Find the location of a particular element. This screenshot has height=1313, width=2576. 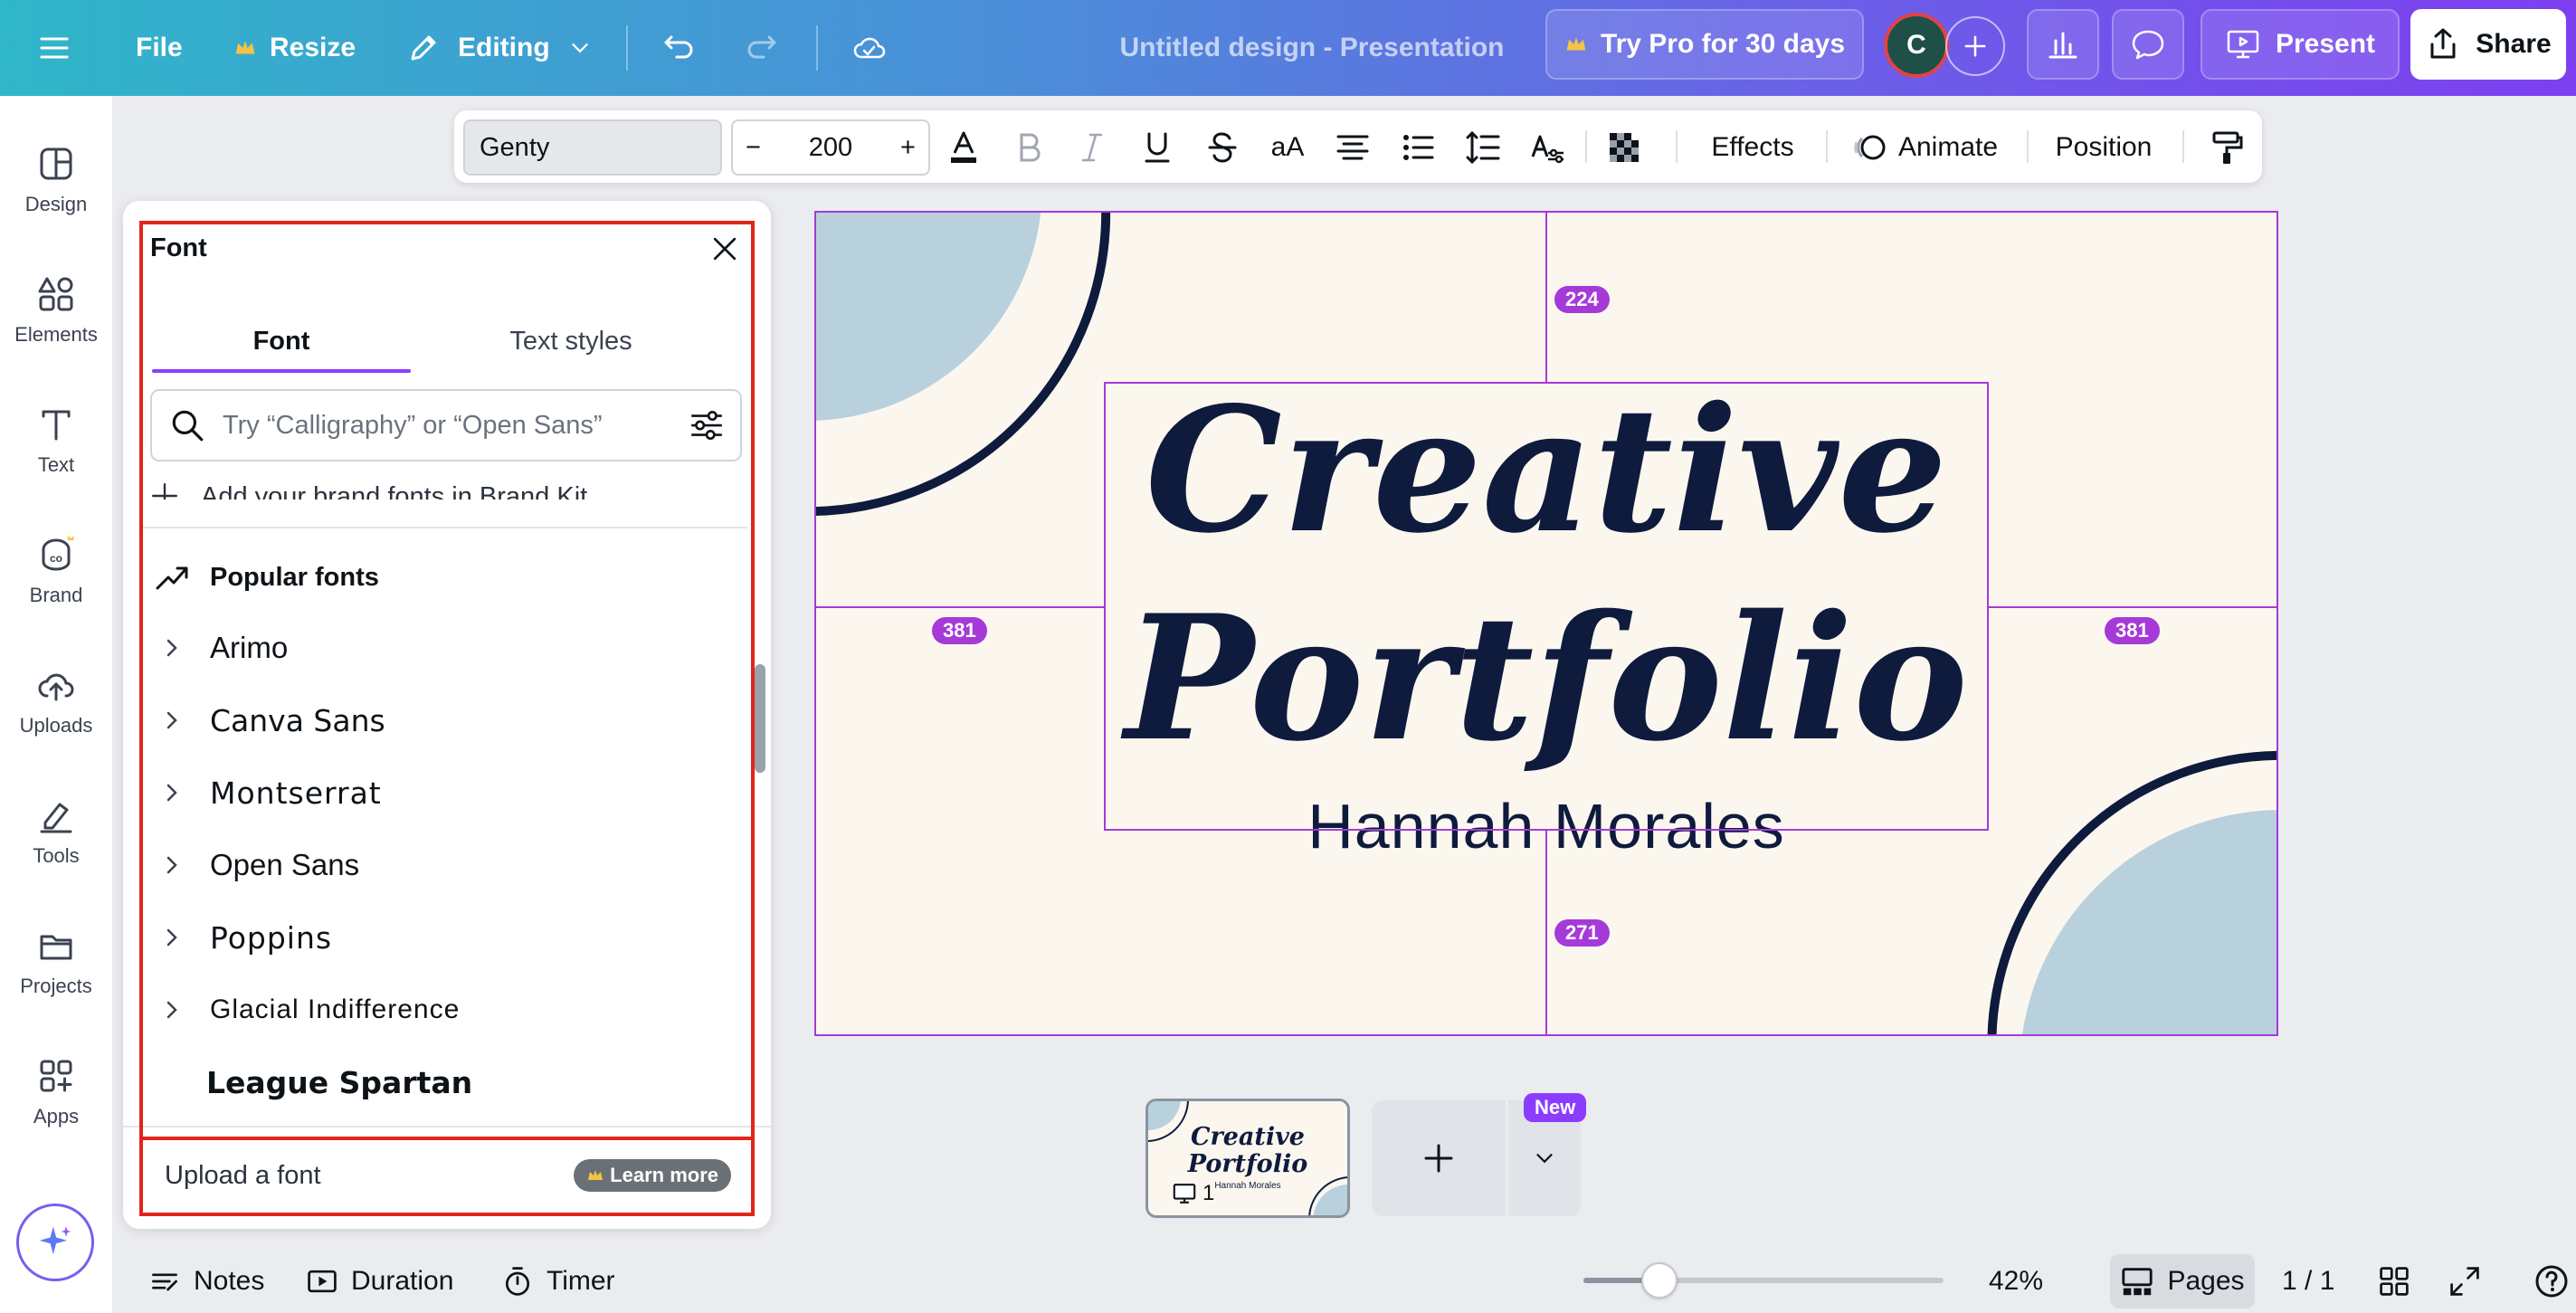

try-pro-button: Try Pro for 30 days is located at coordinates (1704, 44).